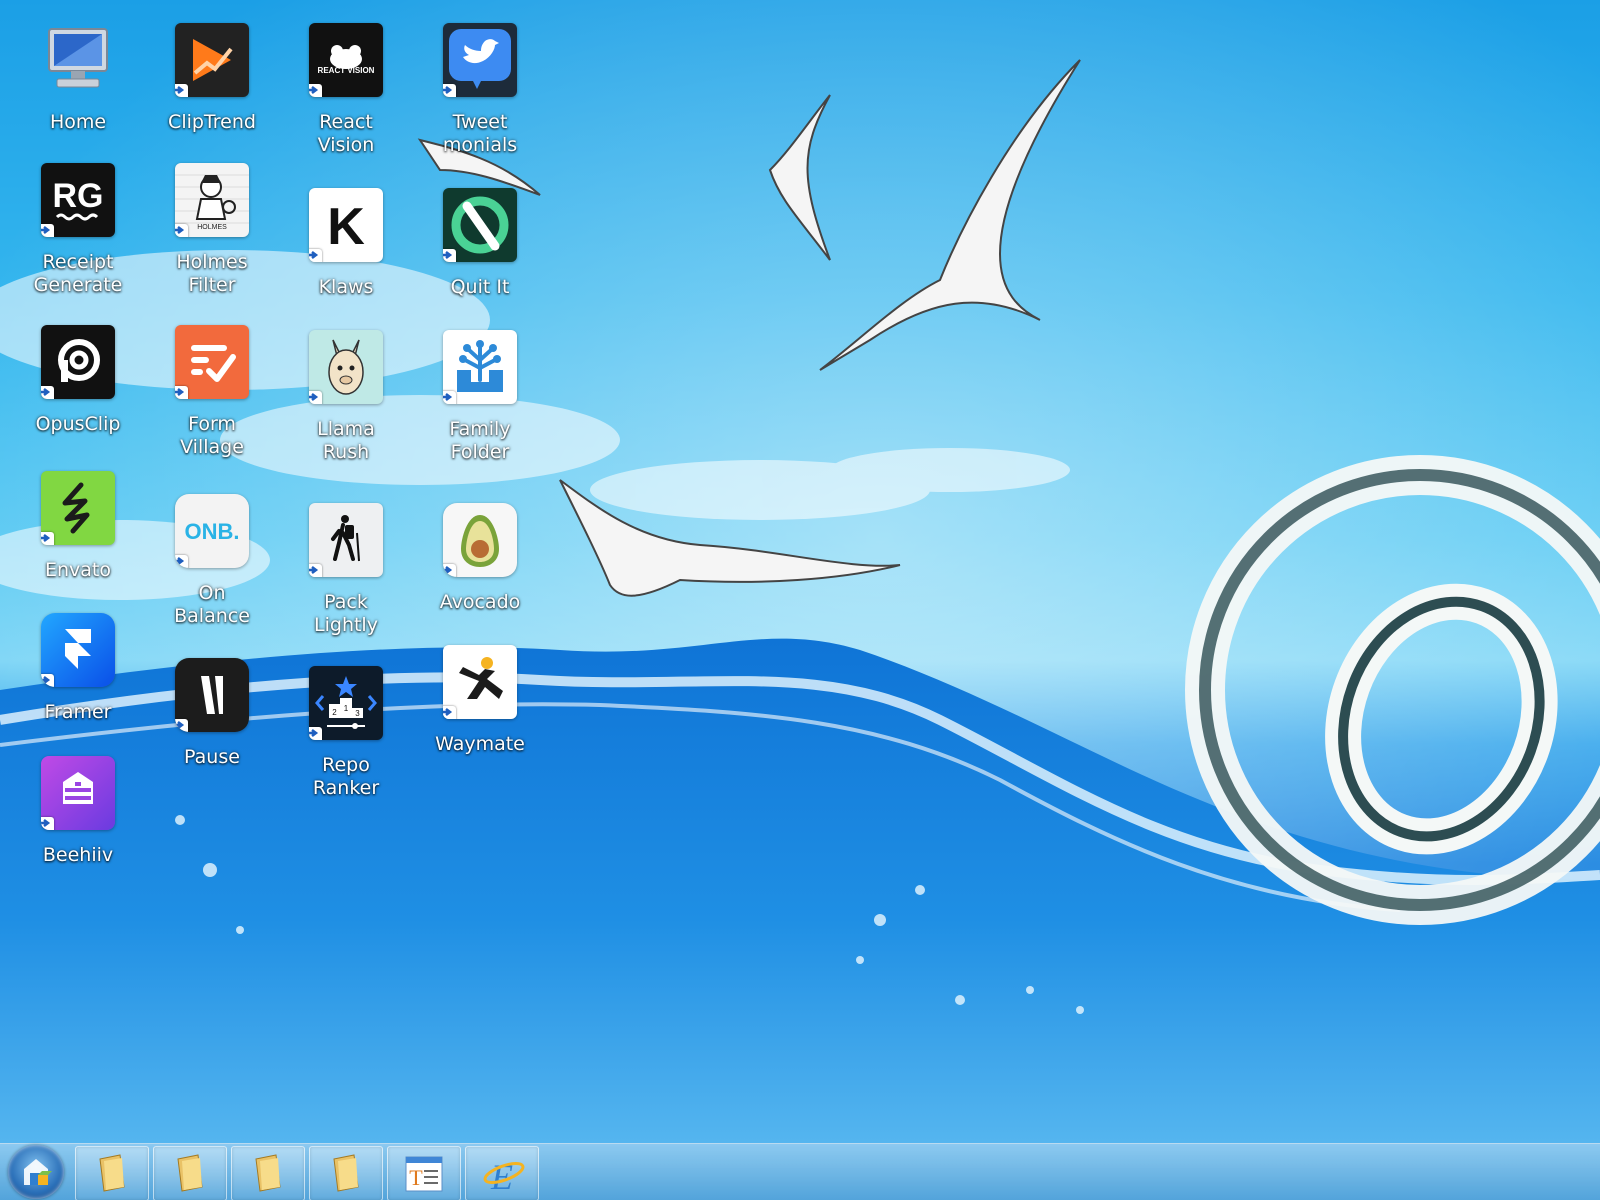 This screenshot has width=1600, height=1200. What do you see at coordinates (78, 122) in the screenshot?
I see `desktop-icon-label: Home` at bounding box center [78, 122].